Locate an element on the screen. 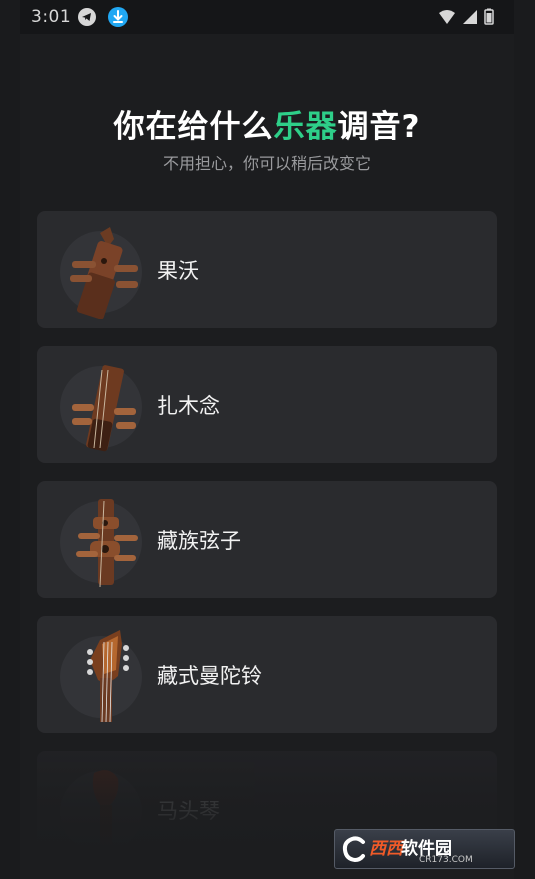 The image size is (535, 879). signal-icon is located at coordinates (470, 16).